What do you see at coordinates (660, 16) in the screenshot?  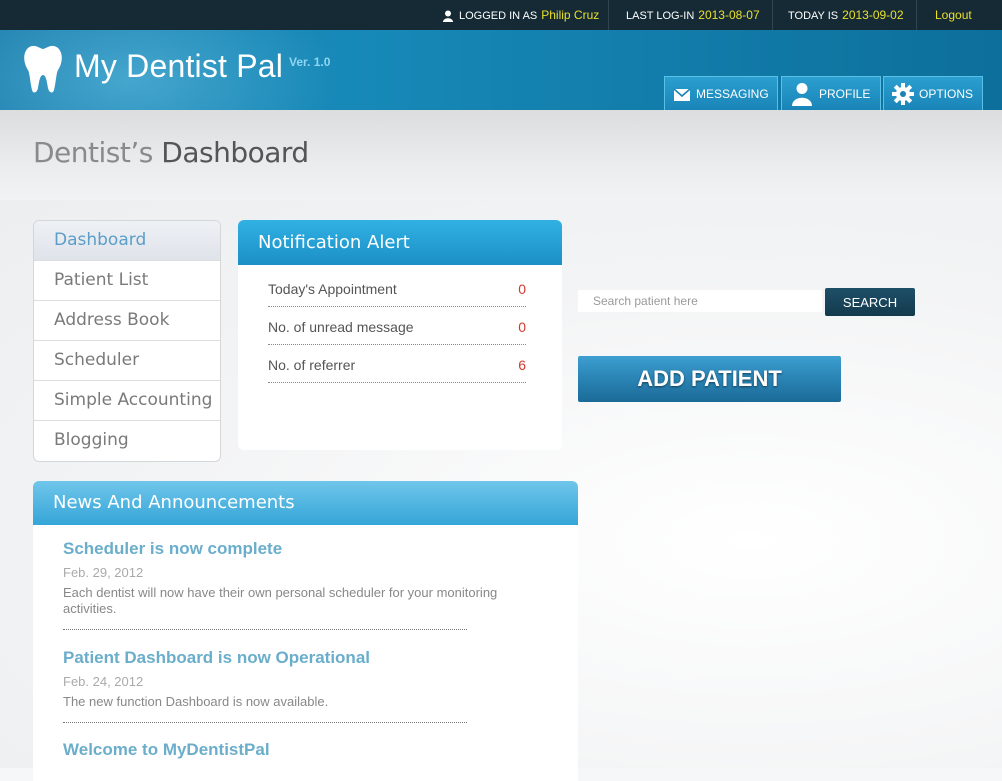 I see `last-login-label: LAST LOG-IN` at bounding box center [660, 16].